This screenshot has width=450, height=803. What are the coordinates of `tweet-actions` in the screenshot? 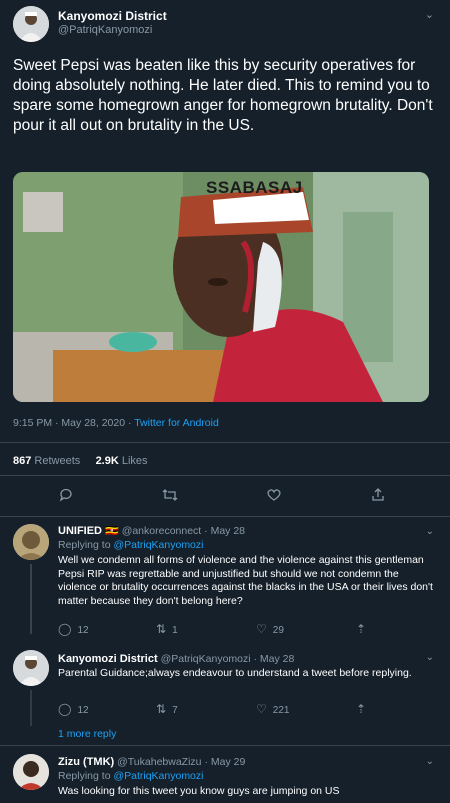 It's located at (225, 498).